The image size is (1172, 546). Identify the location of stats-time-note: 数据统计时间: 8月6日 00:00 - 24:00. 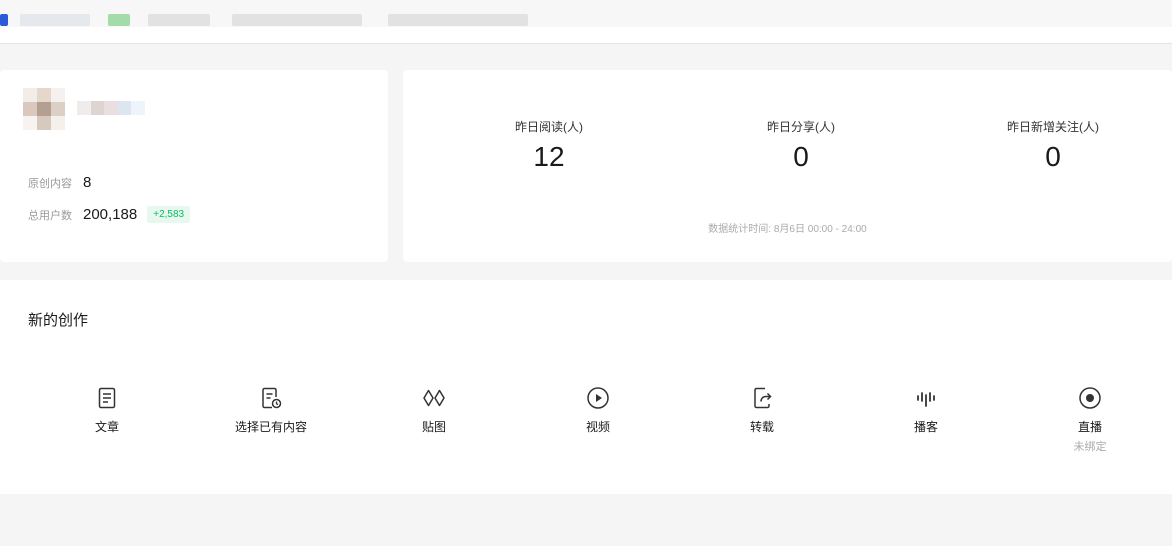
(787, 229).